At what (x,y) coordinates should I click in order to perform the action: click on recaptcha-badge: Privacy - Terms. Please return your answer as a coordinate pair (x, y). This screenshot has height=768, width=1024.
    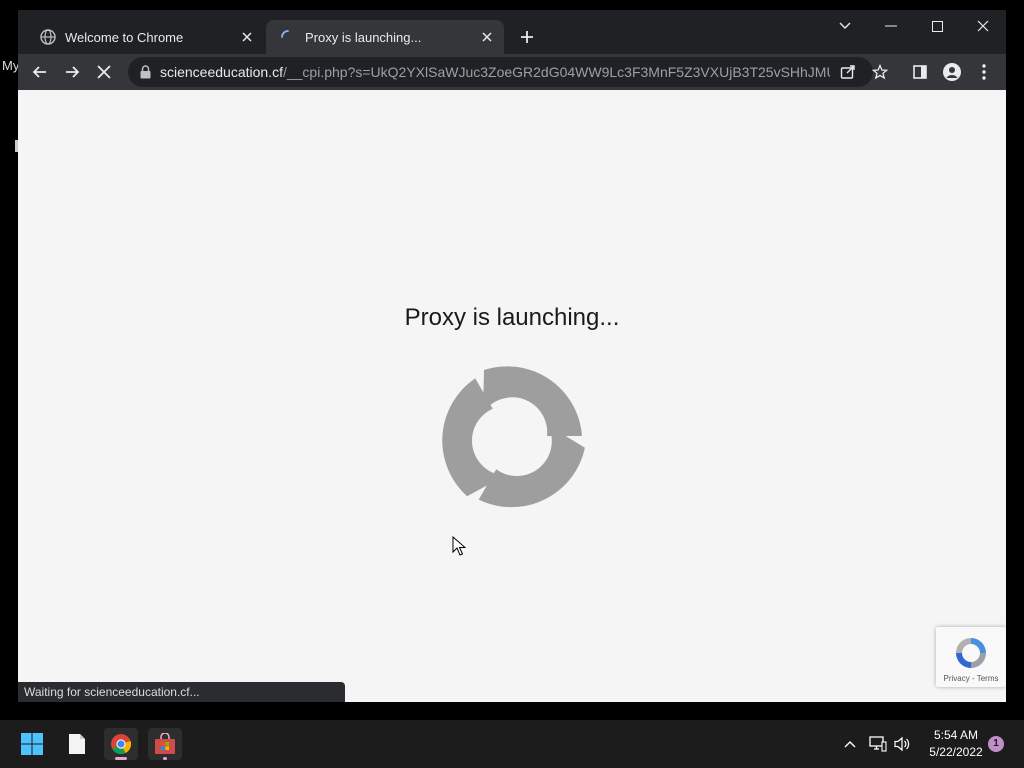
    Looking at the image, I should click on (971, 657).